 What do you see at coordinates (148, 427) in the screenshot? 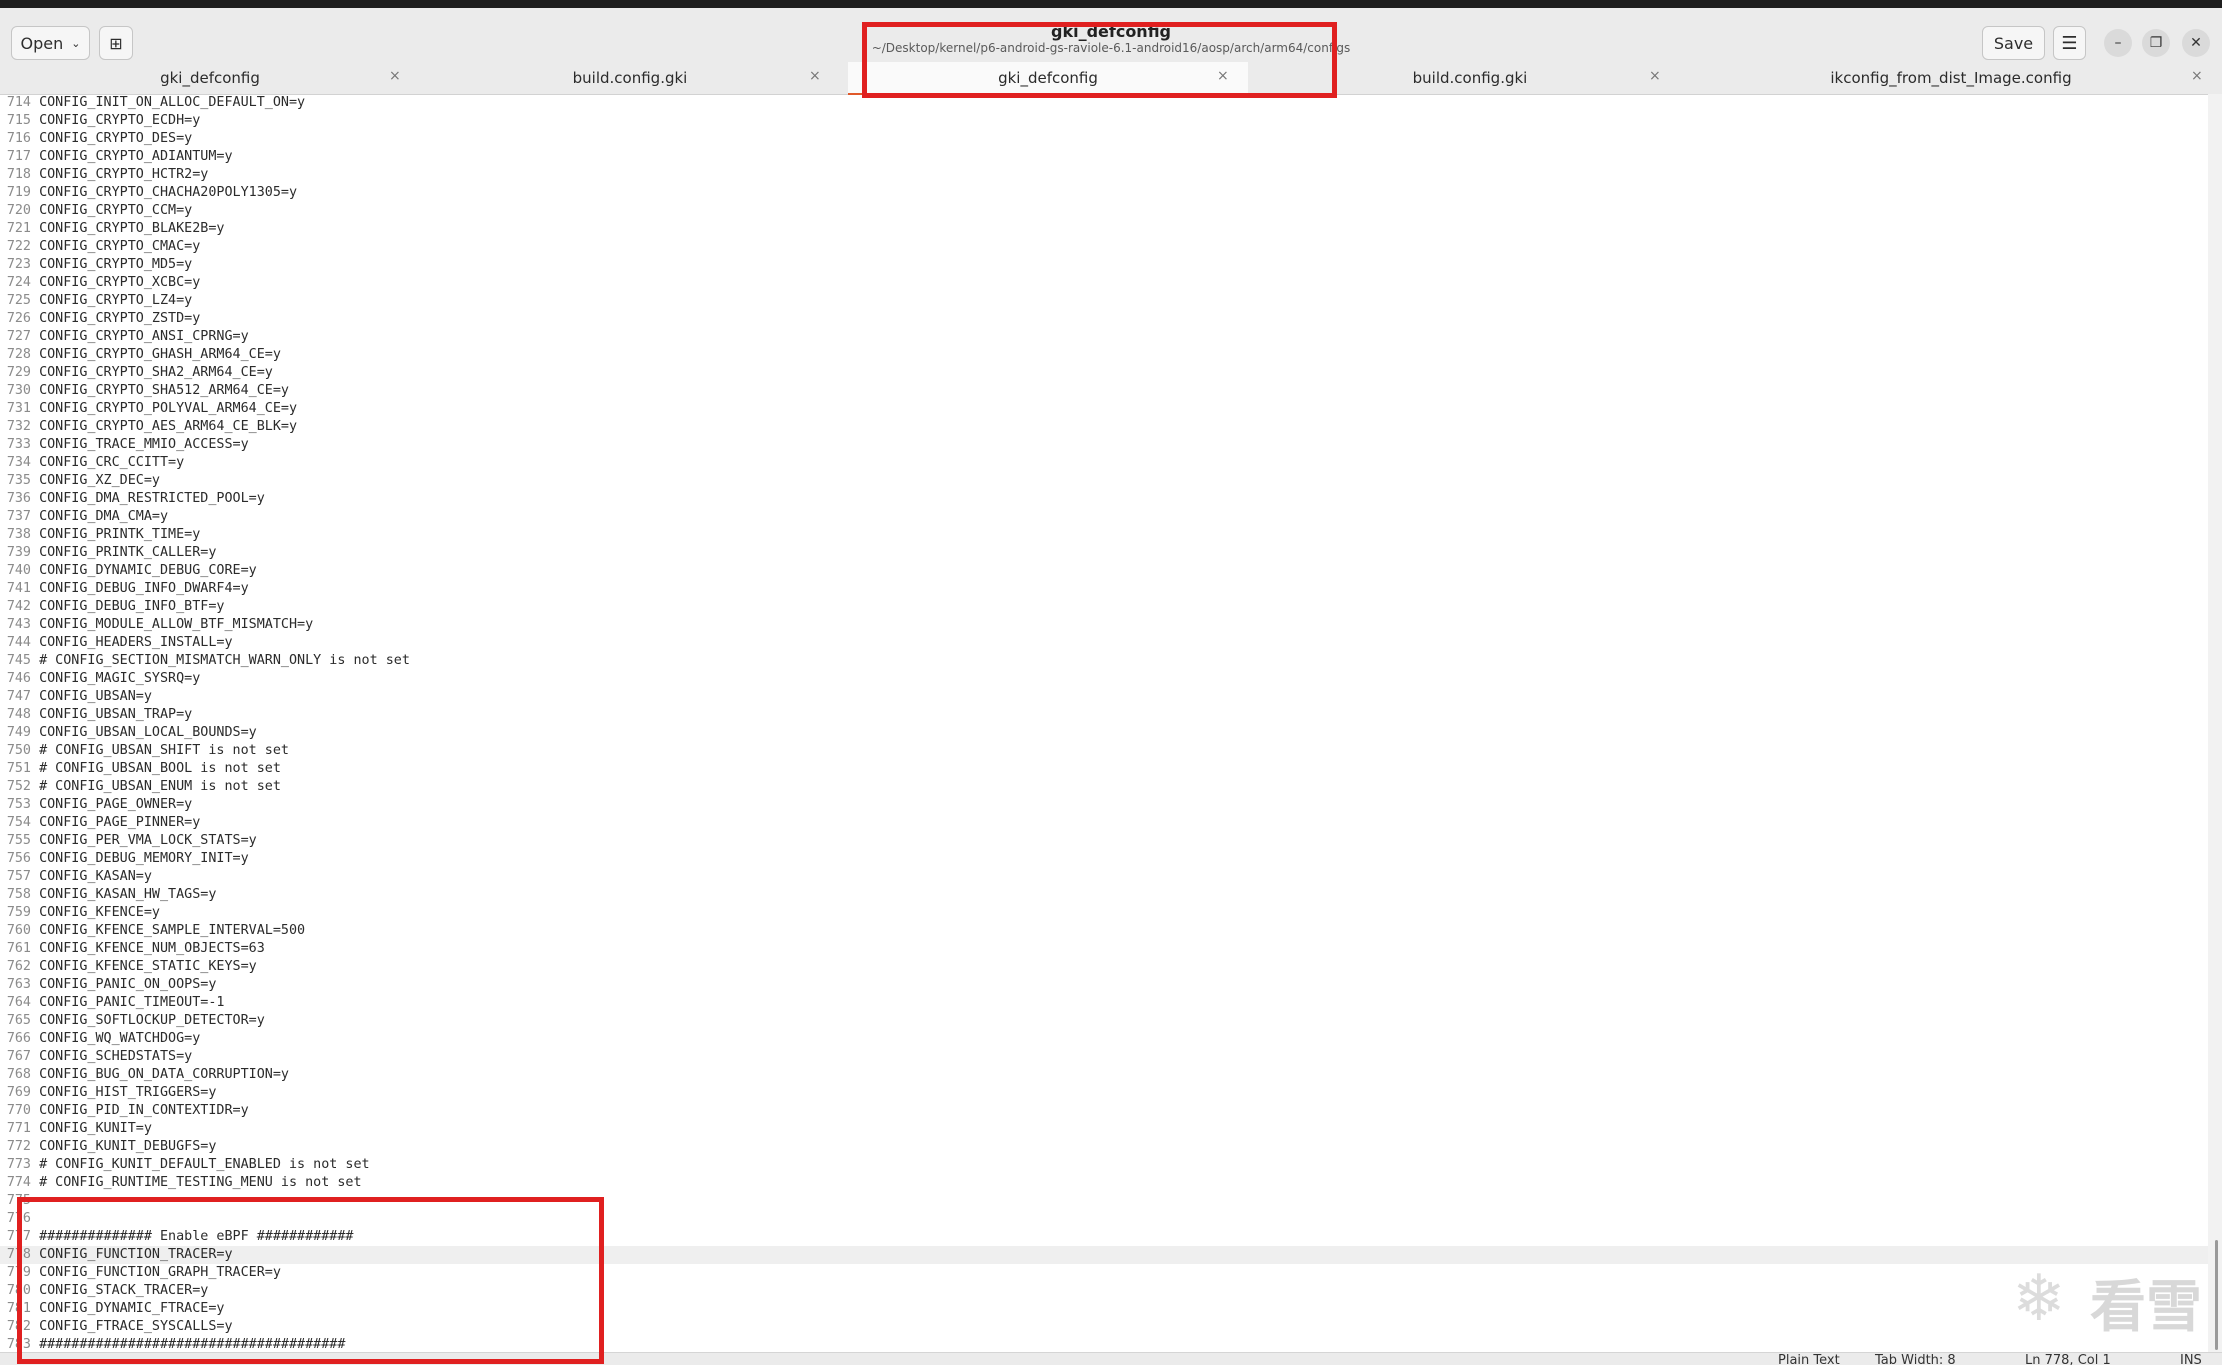
I see `code-line: 732 CONFIG_CRYPTO_AES_ARM64_CE_BLK=y` at bounding box center [148, 427].